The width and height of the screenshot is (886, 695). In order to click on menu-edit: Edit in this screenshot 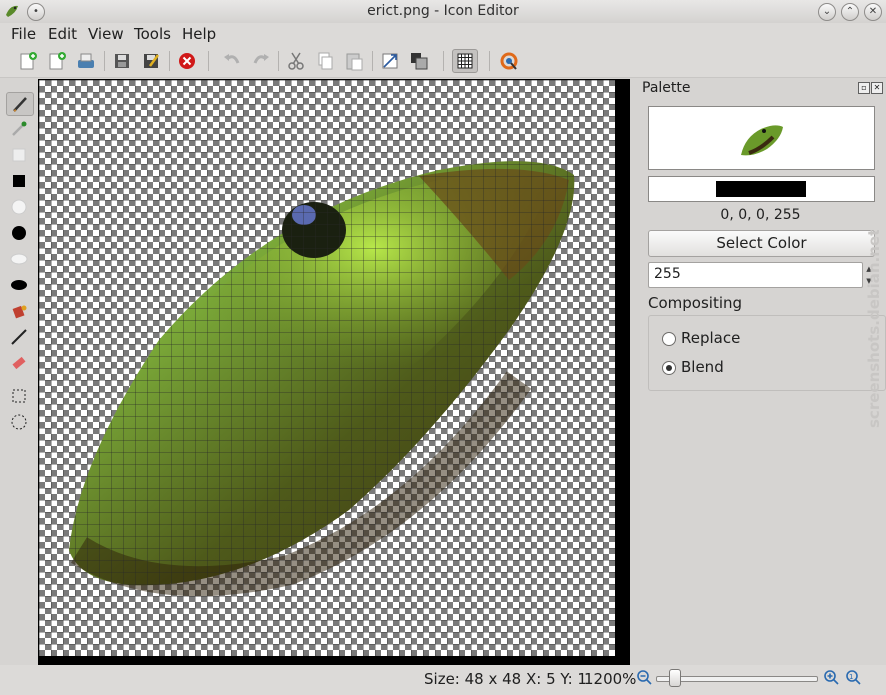, I will do `click(62, 34)`.